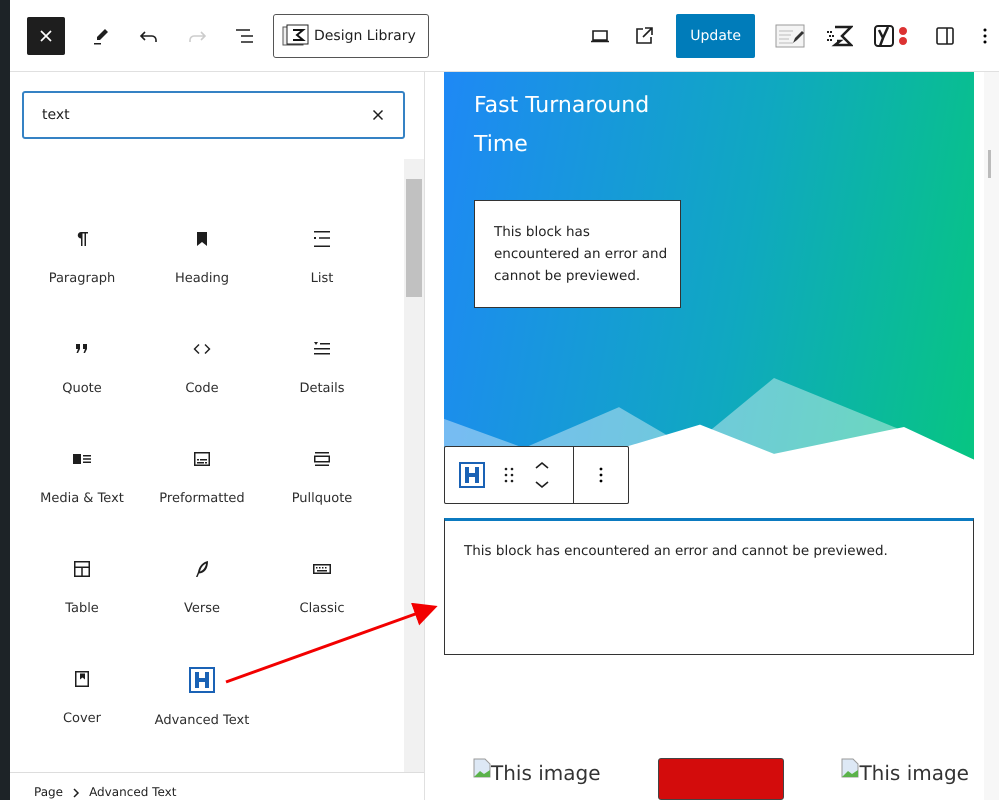 This screenshot has width=999, height=800. What do you see at coordinates (202, 484) in the screenshot?
I see `block-item: Preformatted` at bounding box center [202, 484].